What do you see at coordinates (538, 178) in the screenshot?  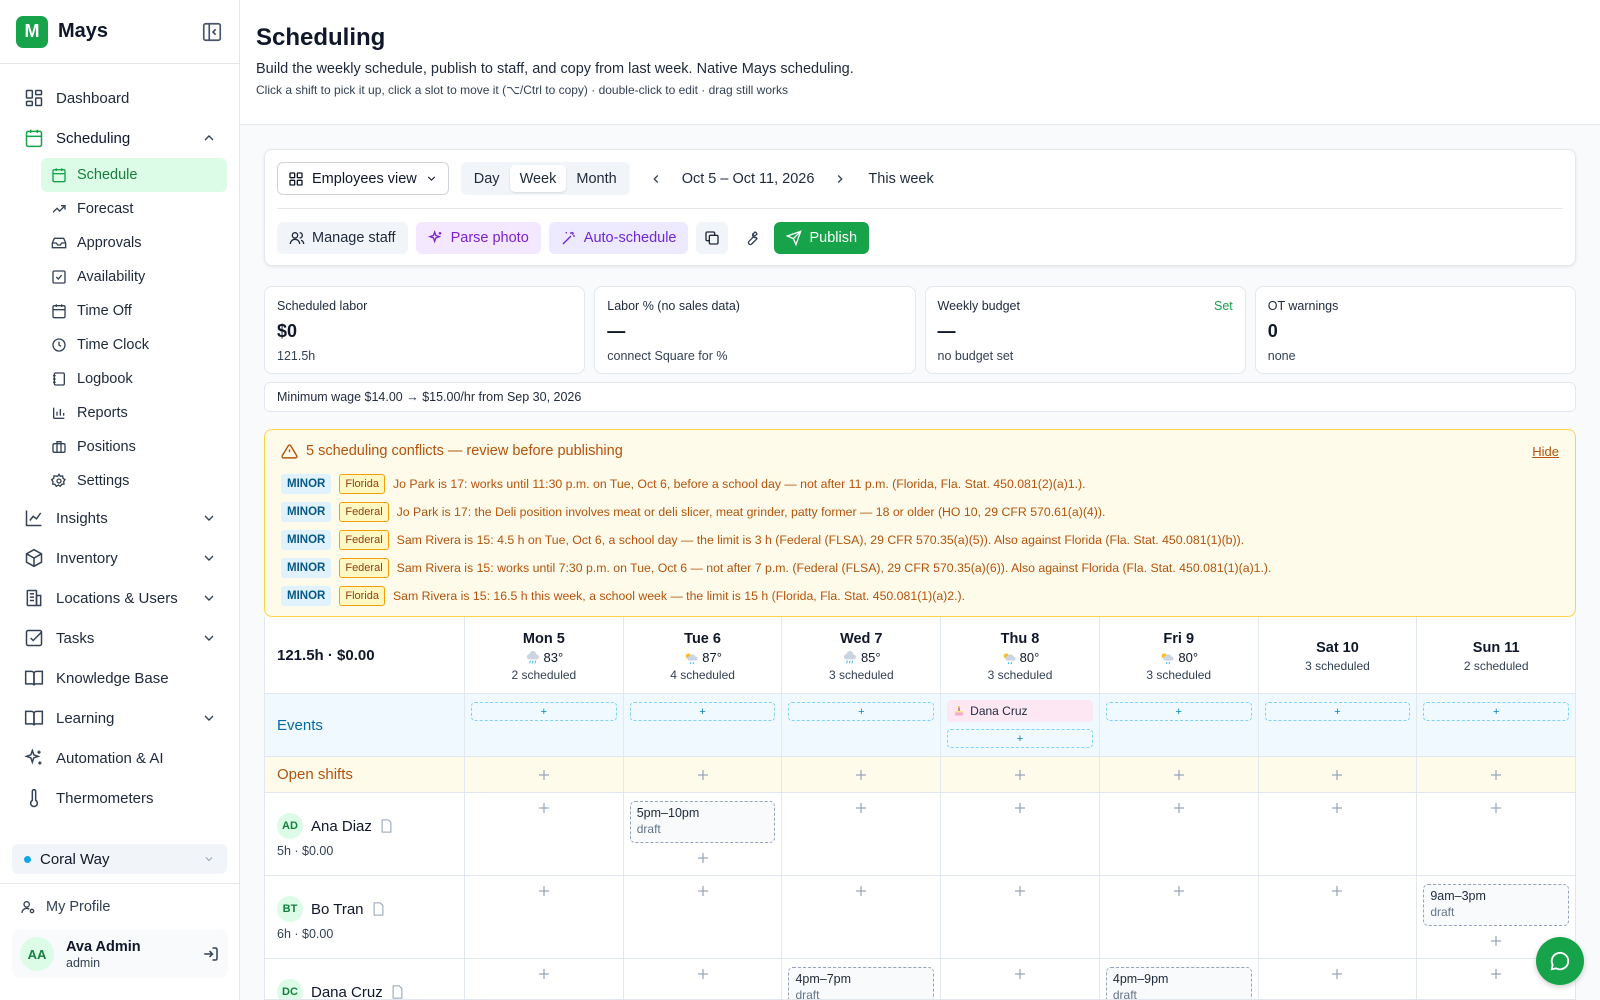 I see `mode-week-button: Week` at bounding box center [538, 178].